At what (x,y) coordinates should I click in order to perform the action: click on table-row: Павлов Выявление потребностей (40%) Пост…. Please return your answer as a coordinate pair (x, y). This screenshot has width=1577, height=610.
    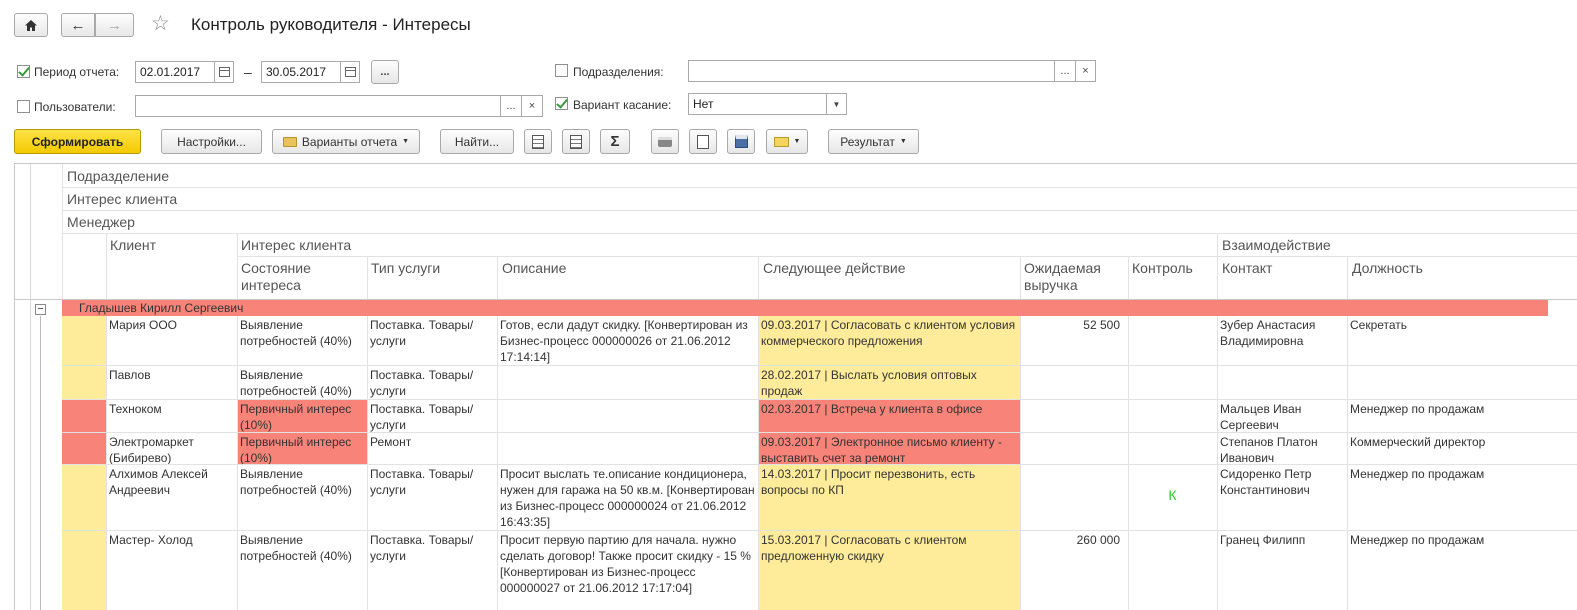
    Looking at the image, I should click on (819, 382).